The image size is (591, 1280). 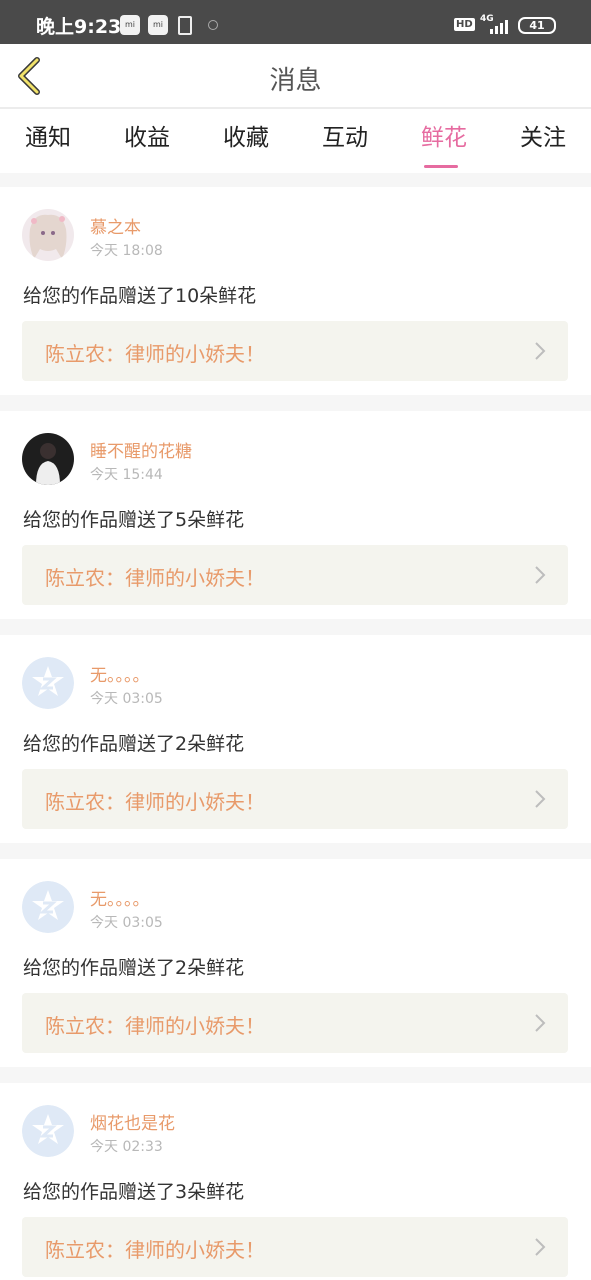 What do you see at coordinates (441, 166) in the screenshot?
I see `active-tab-indicator` at bounding box center [441, 166].